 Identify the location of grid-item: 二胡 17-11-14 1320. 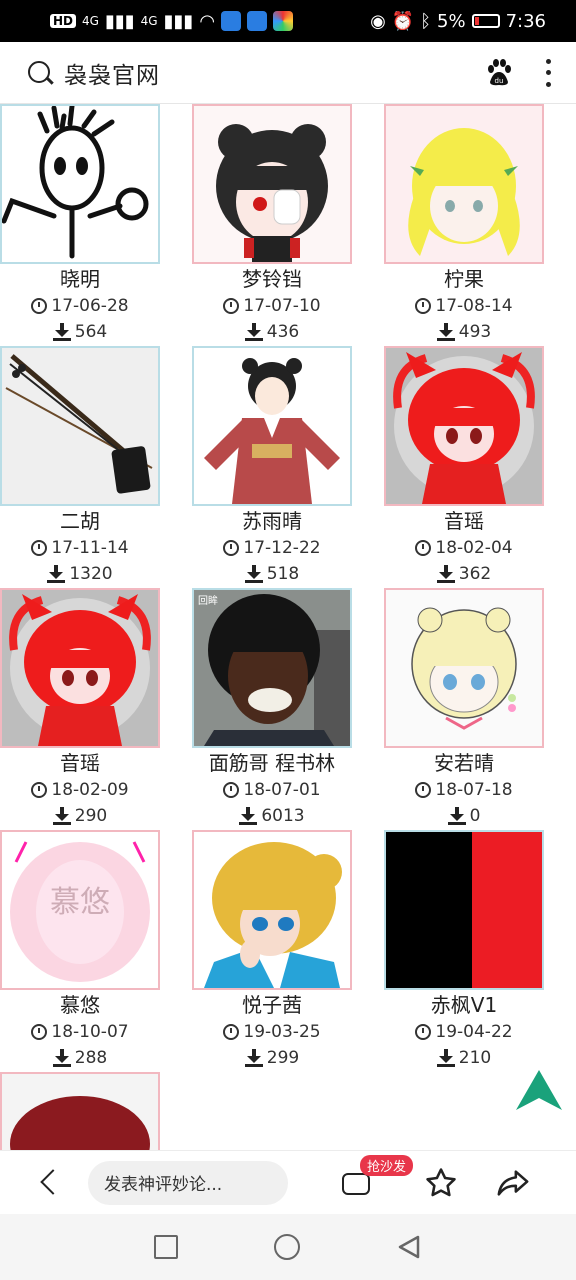
(80, 467).